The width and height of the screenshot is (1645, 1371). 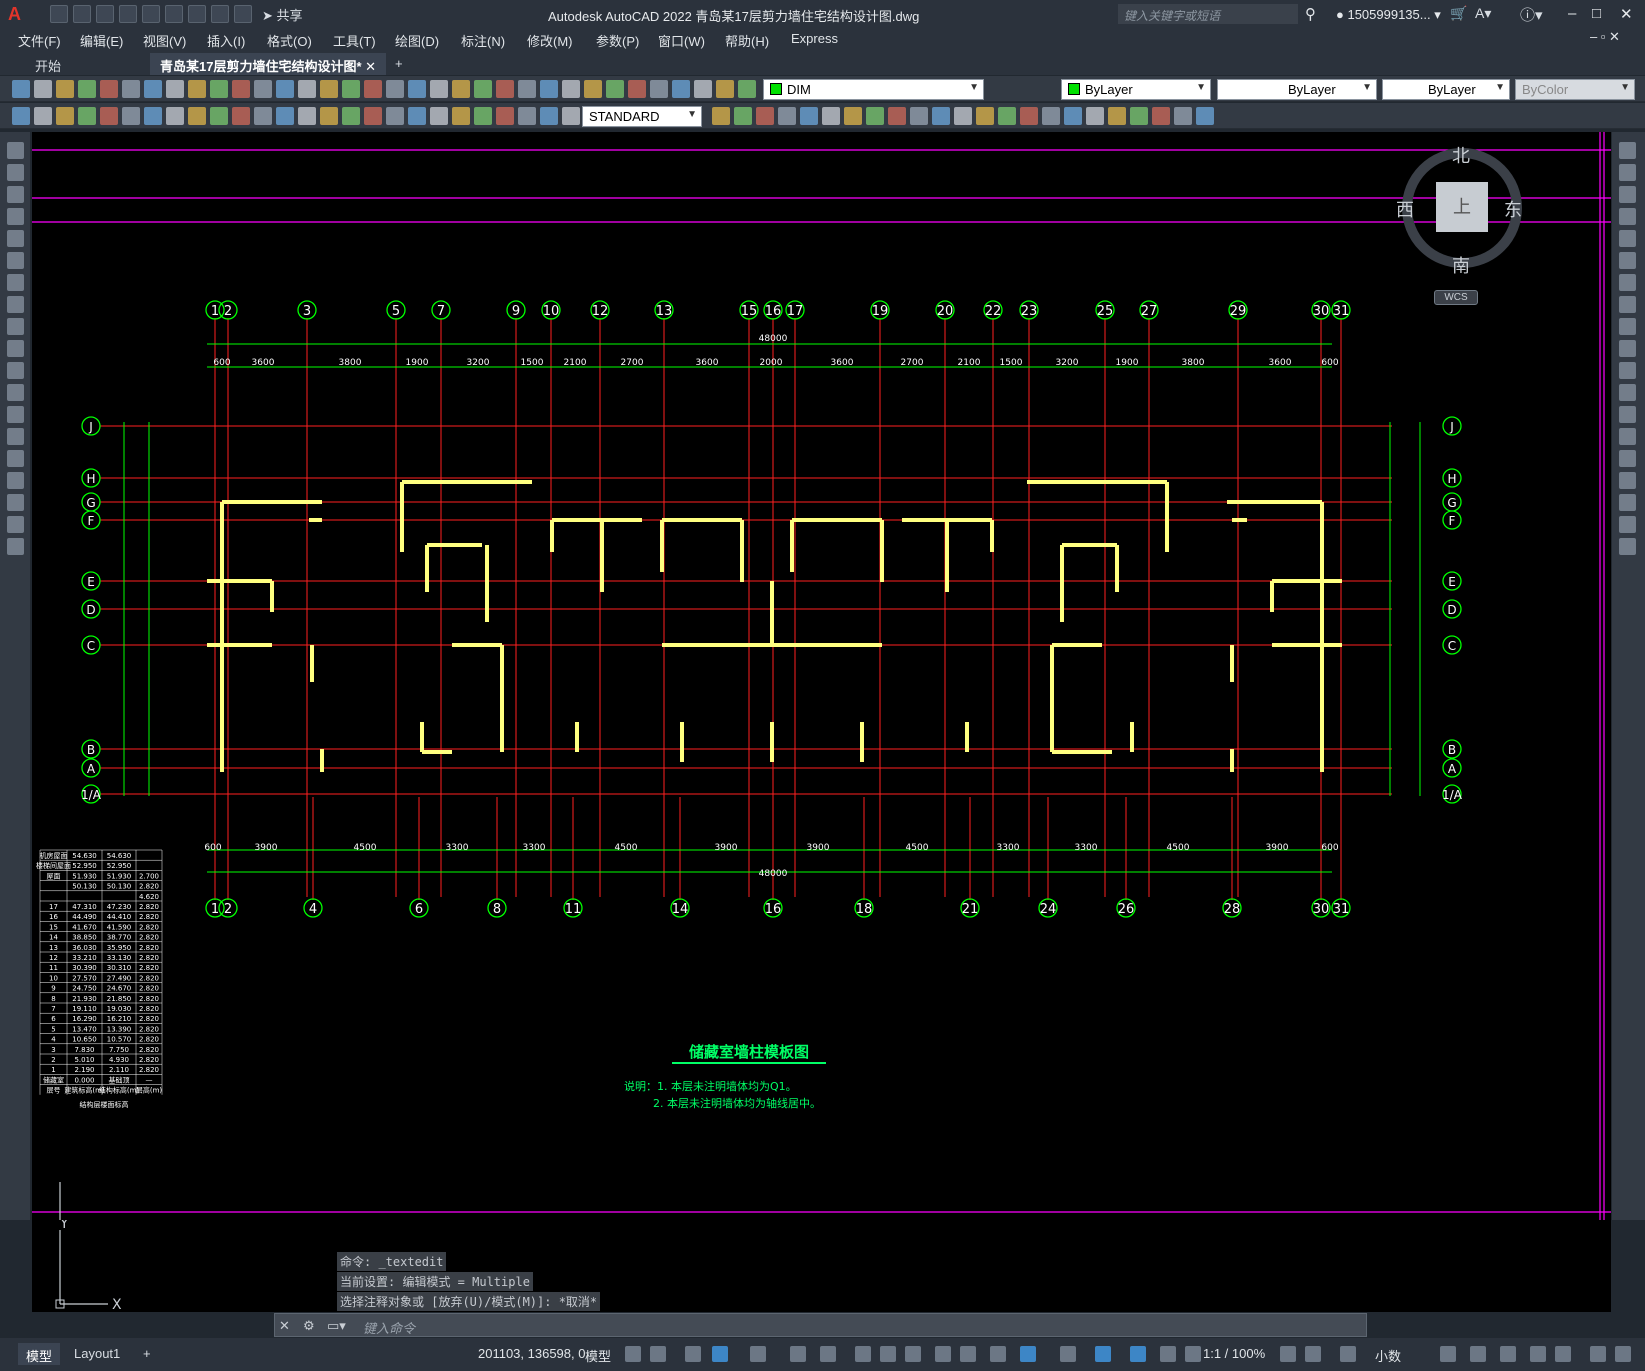 I want to click on customize-icon: ⚙, so click(x=309, y=1326).